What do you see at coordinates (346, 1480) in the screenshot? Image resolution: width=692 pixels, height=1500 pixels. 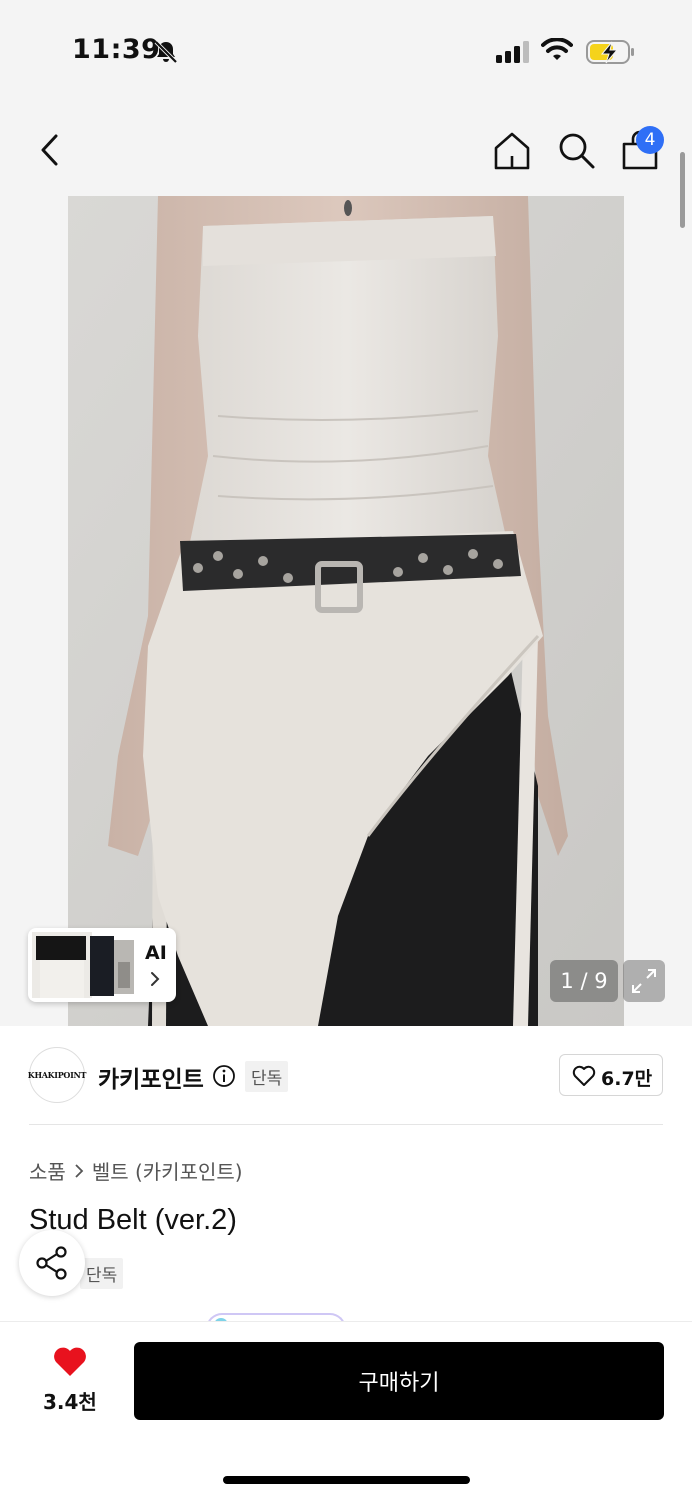 I see `home-indicator` at bounding box center [346, 1480].